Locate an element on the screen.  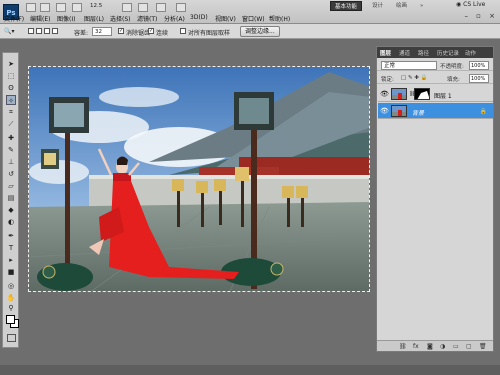
menu-window: 窗口(W) is located at coordinates (253, 18).